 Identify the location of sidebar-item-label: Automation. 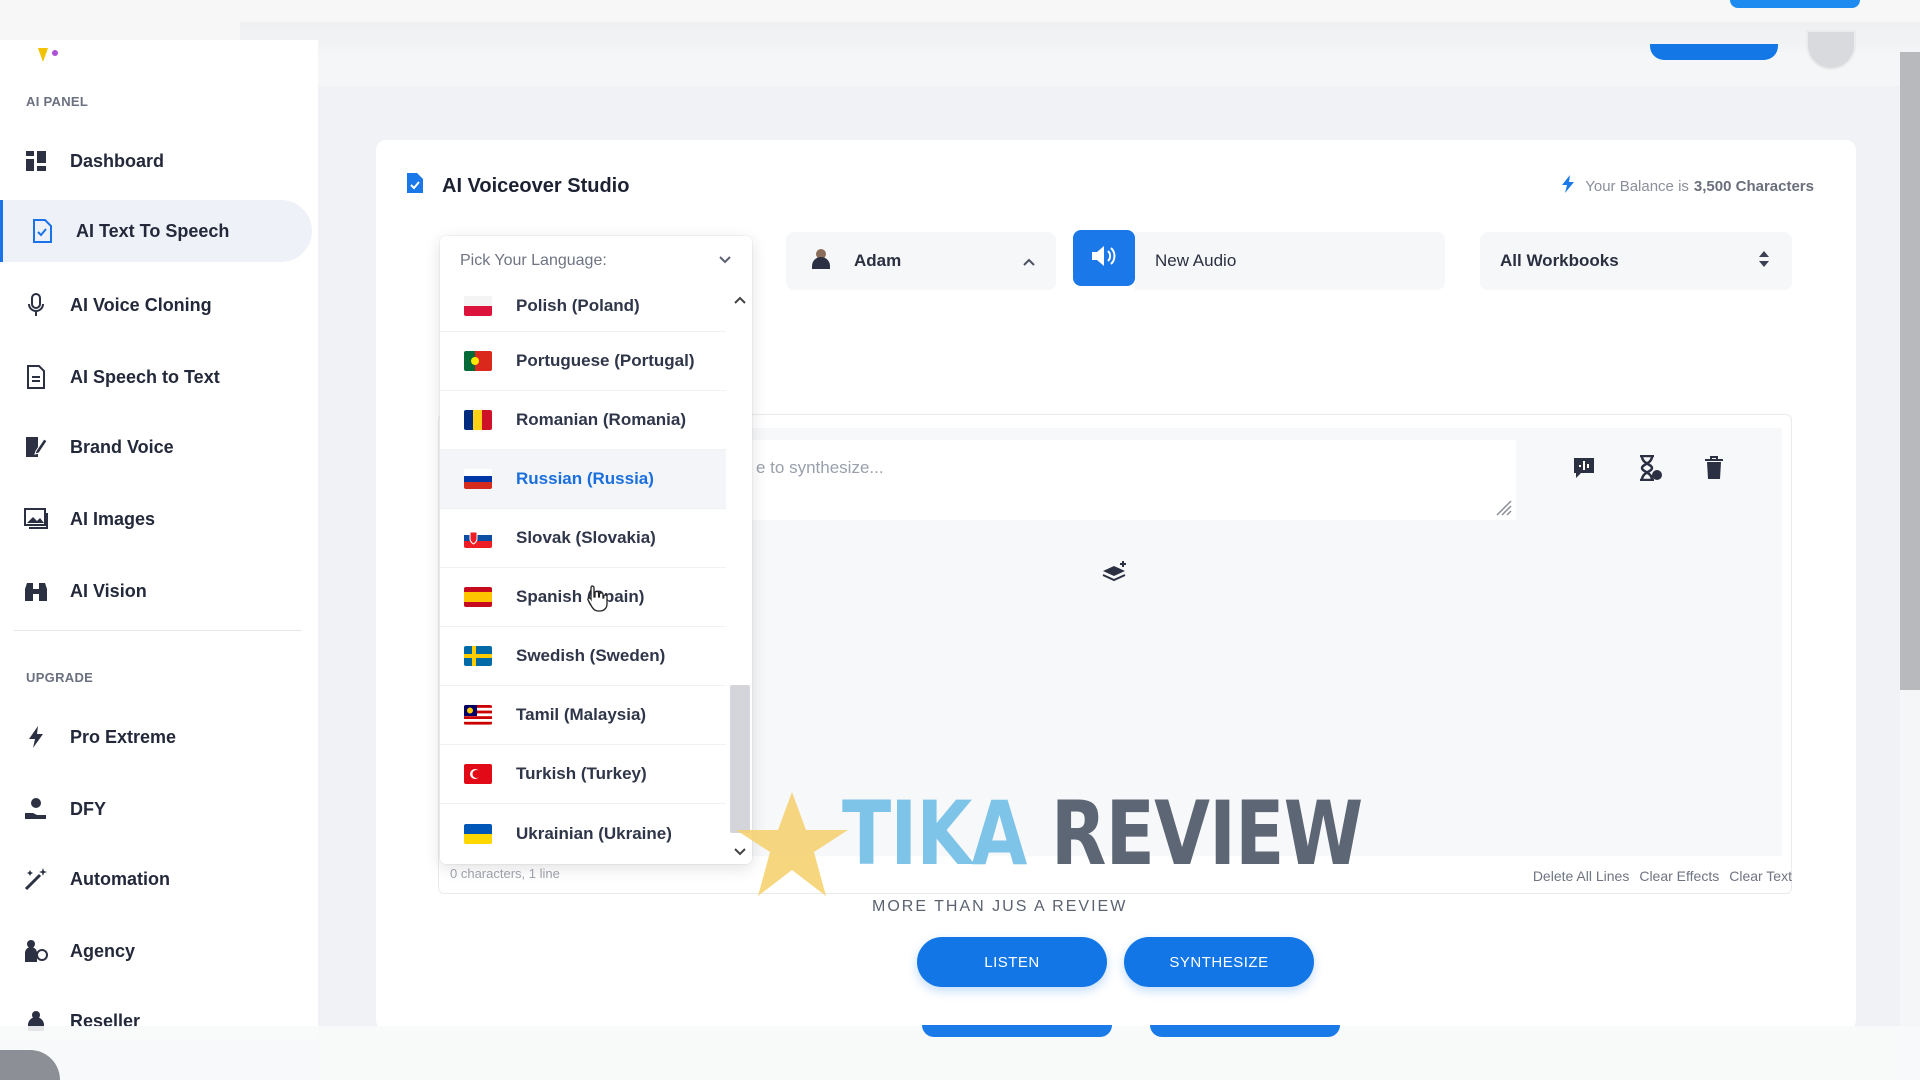
(120, 878).